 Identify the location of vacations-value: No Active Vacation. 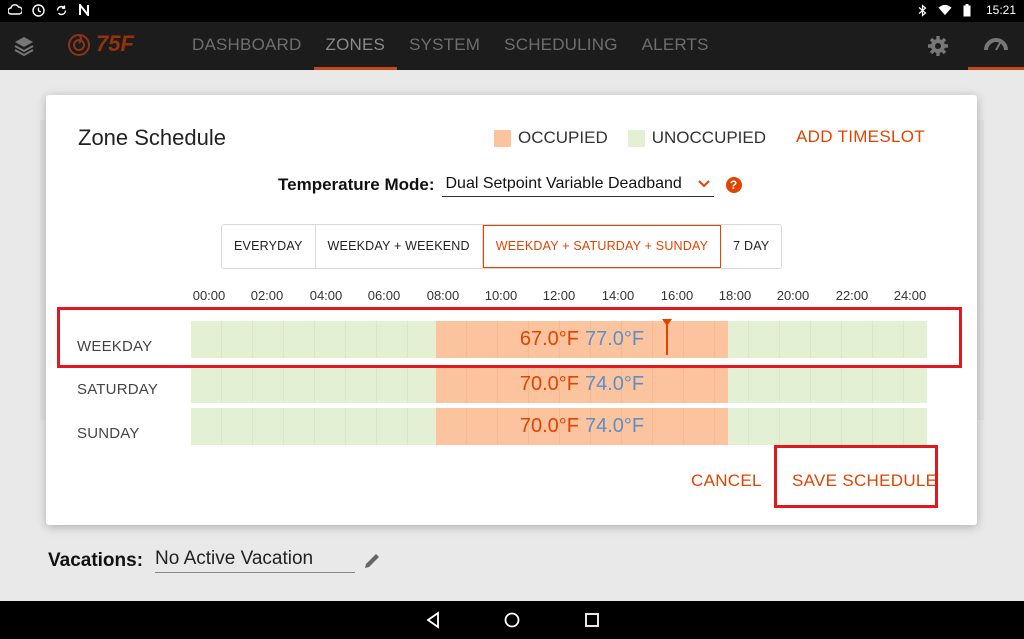
(255, 560).